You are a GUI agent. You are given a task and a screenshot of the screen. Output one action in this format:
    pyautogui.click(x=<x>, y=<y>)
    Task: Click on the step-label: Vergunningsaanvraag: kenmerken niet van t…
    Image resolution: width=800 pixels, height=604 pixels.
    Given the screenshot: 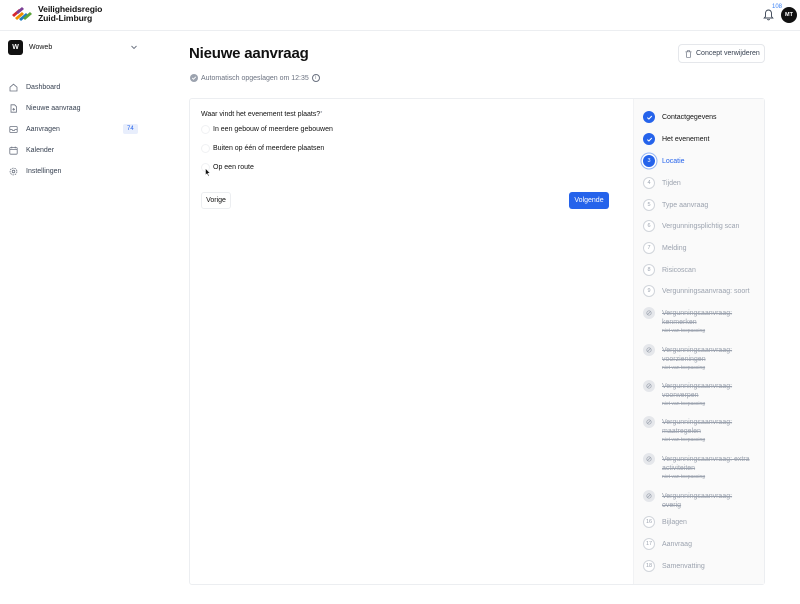 What is the action you would take?
    pyautogui.click(x=706, y=321)
    